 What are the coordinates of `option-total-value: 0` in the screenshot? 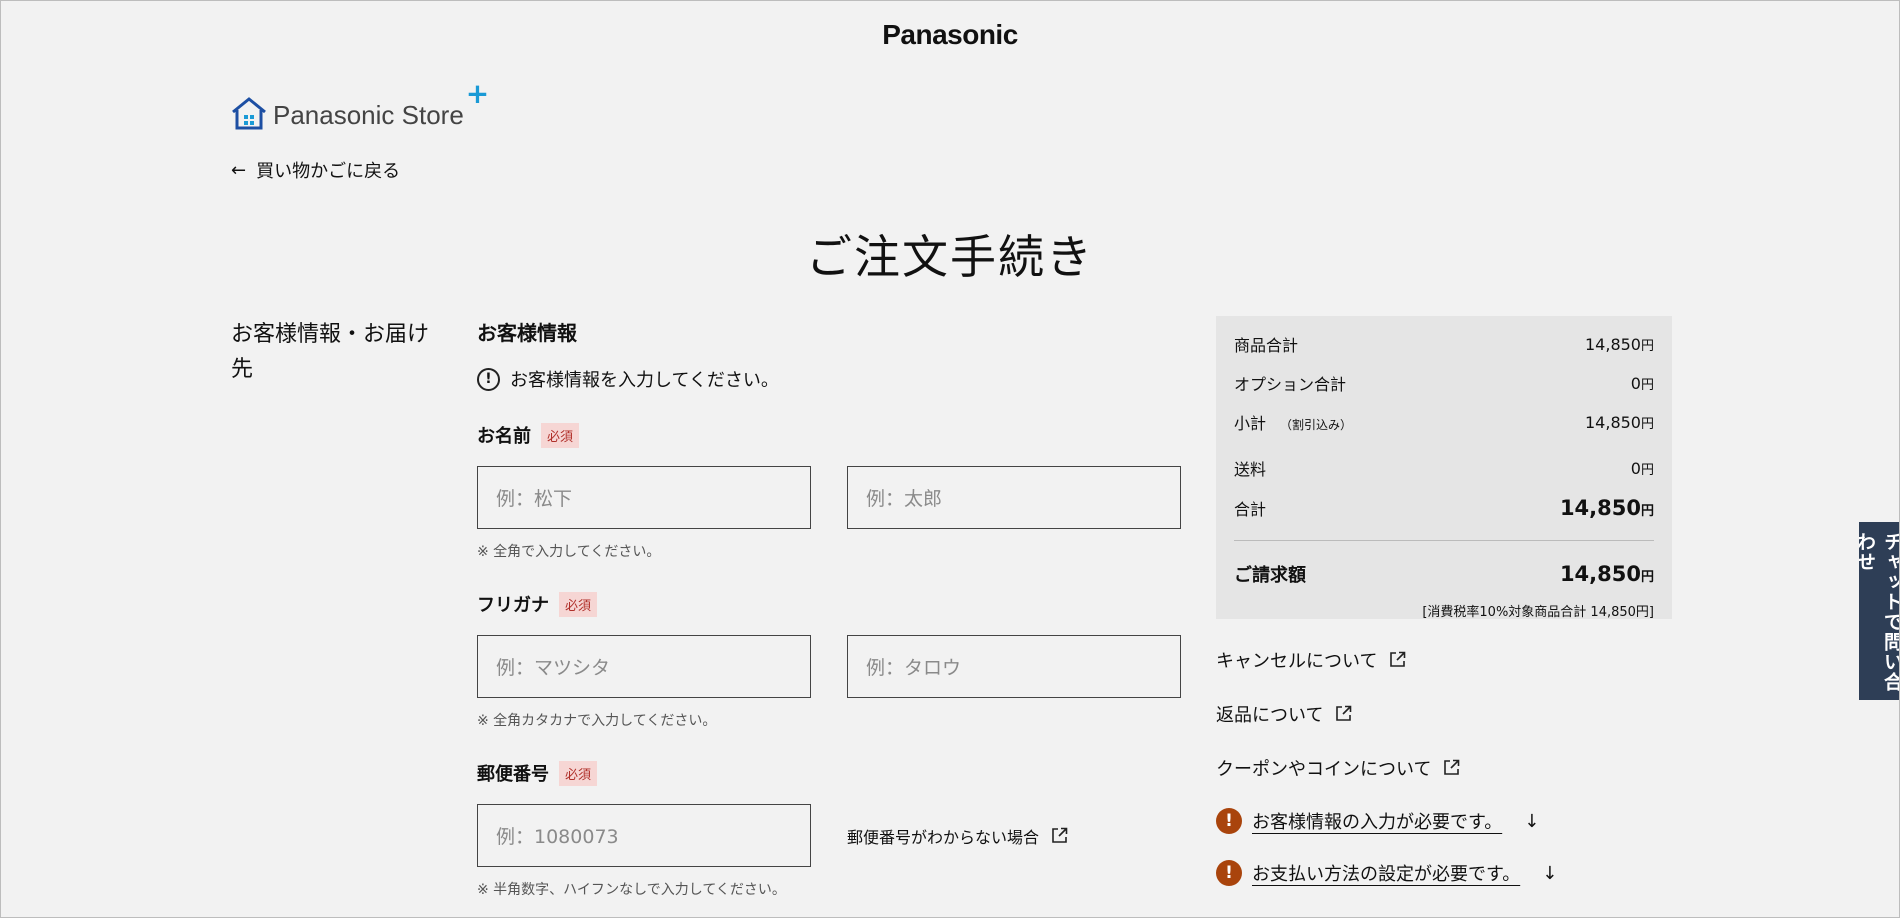 It's located at (1635, 383).